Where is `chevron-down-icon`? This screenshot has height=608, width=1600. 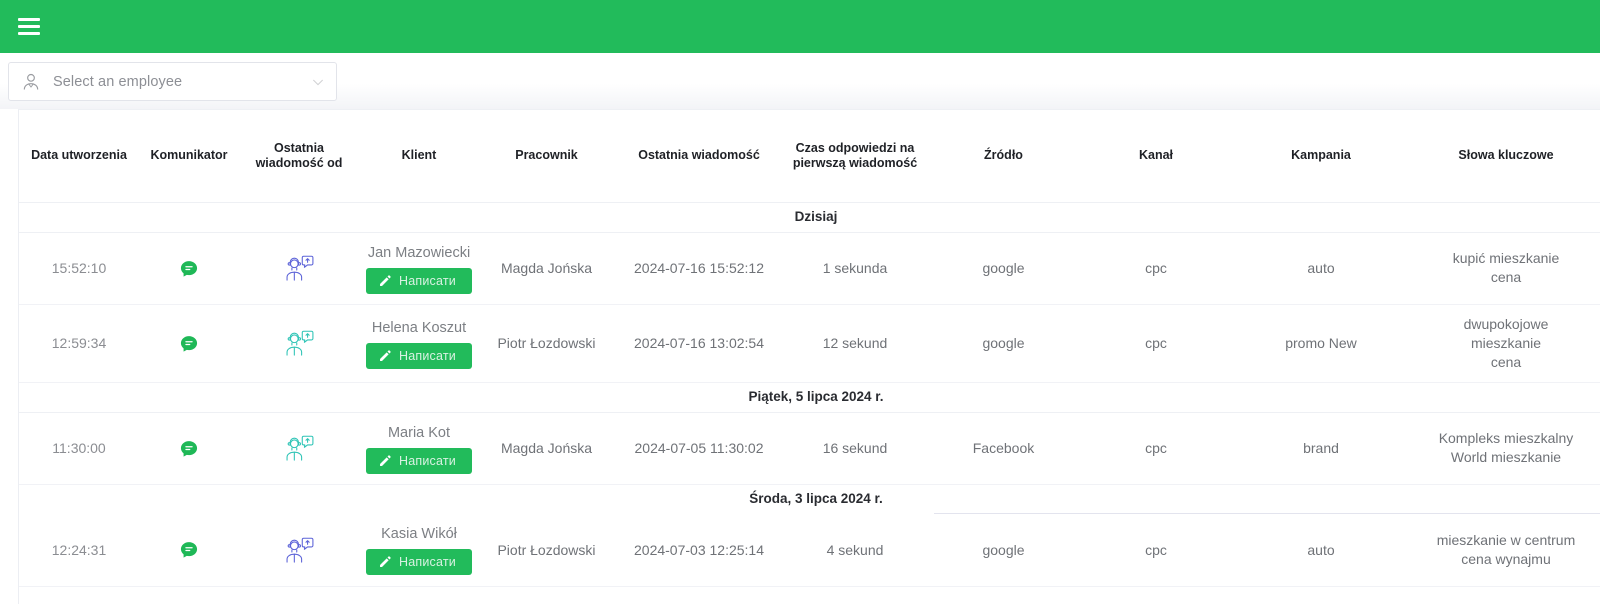 chevron-down-icon is located at coordinates (318, 82).